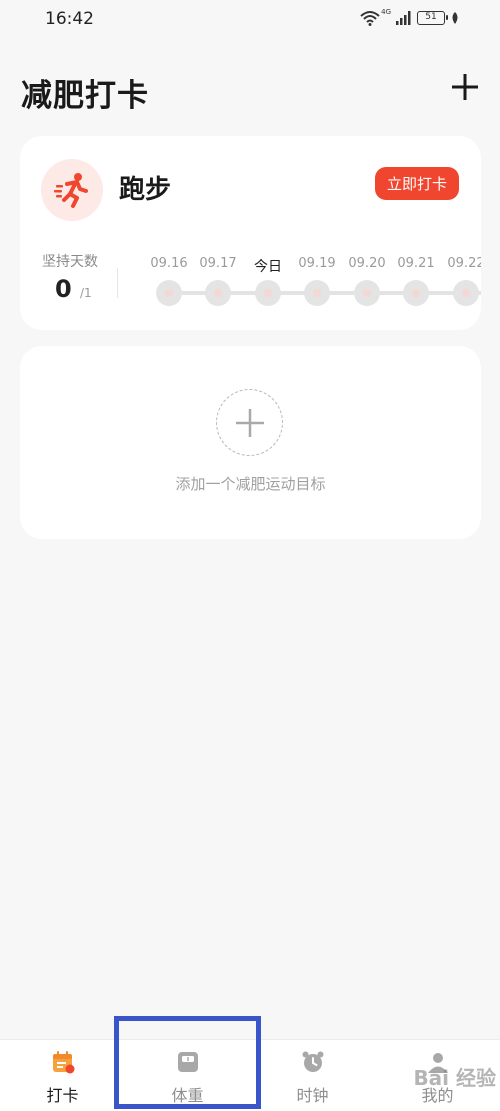  What do you see at coordinates (70, 262) in the screenshot?
I see `streak-label: 坚持天数` at bounding box center [70, 262].